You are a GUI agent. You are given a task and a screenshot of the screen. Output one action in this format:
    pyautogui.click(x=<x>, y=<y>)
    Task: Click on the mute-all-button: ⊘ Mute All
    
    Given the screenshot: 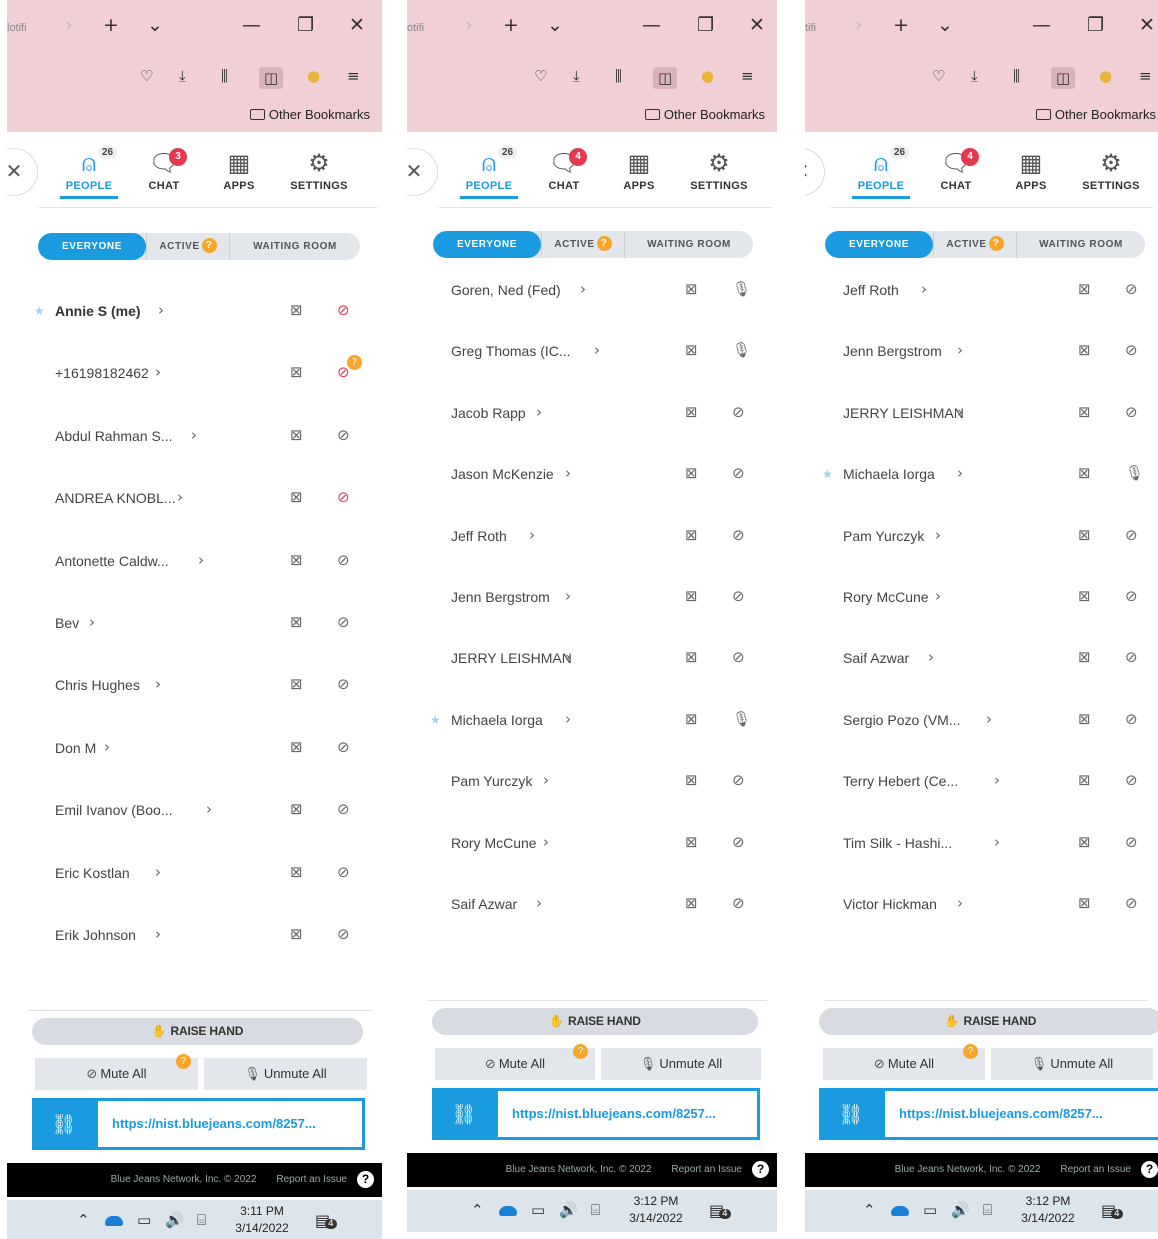 What is the action you would take?
    pyautogui.click(x=904, y=1064)
    